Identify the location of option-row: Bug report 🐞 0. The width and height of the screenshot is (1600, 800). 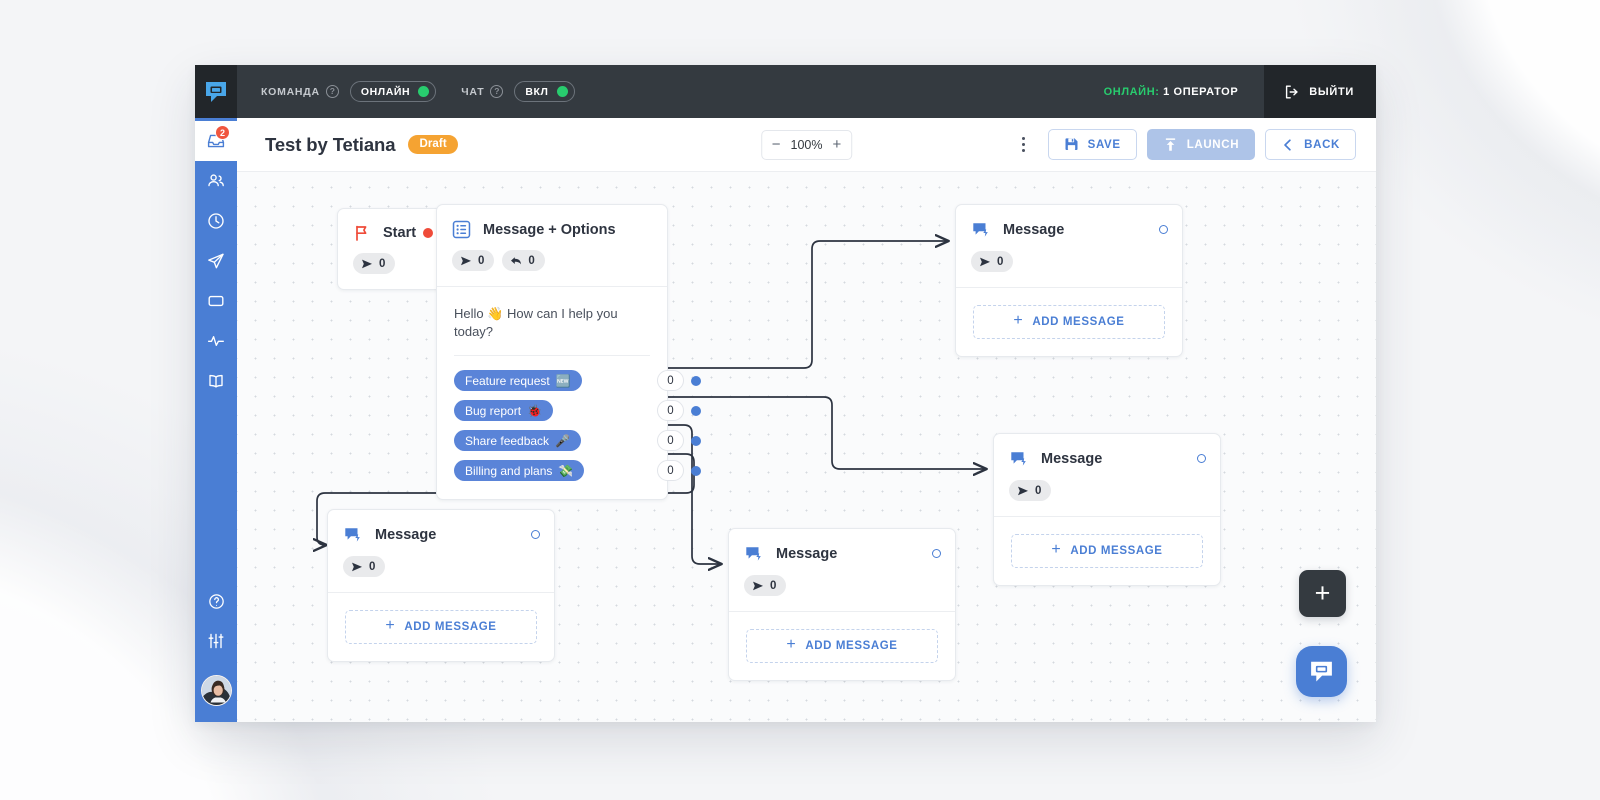
(577, 411).